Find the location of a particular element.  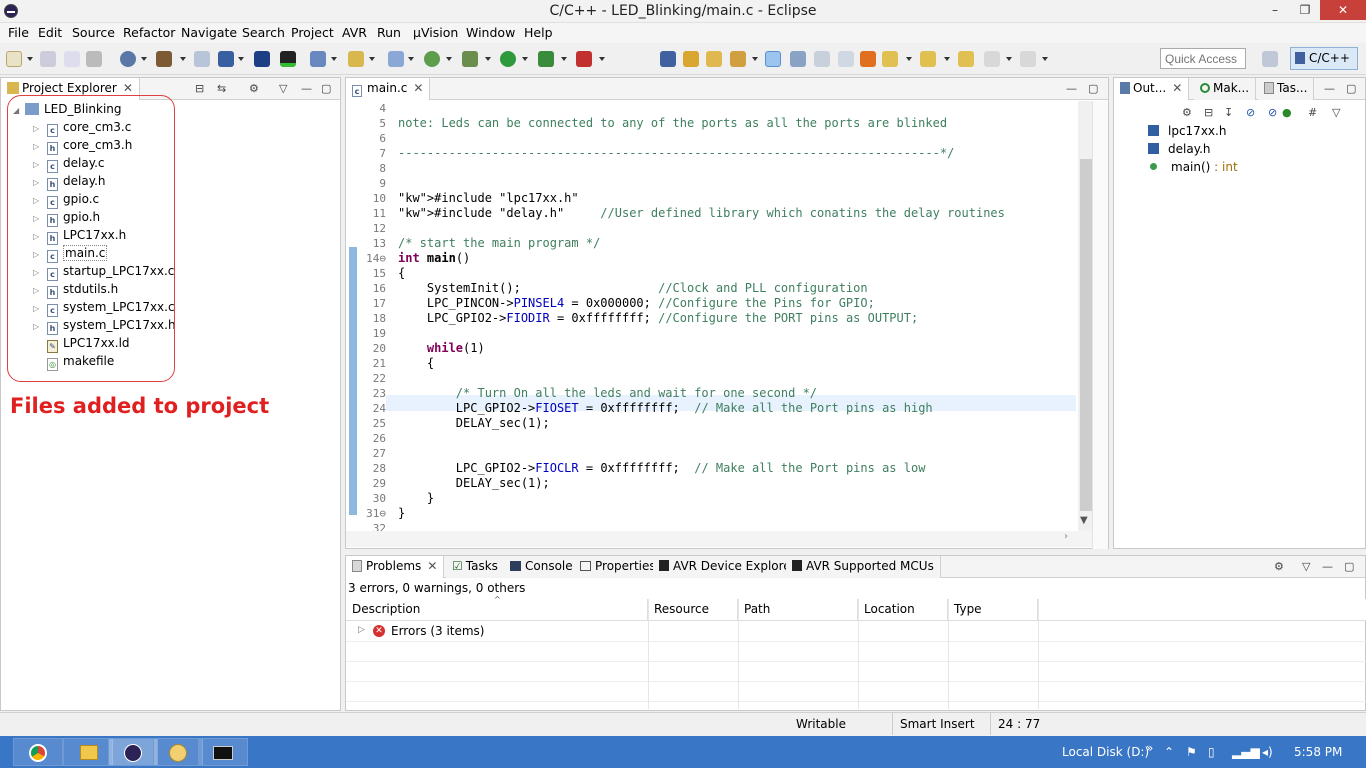

tab-problems: Problems ✕ is located at coordinates (395, 567).